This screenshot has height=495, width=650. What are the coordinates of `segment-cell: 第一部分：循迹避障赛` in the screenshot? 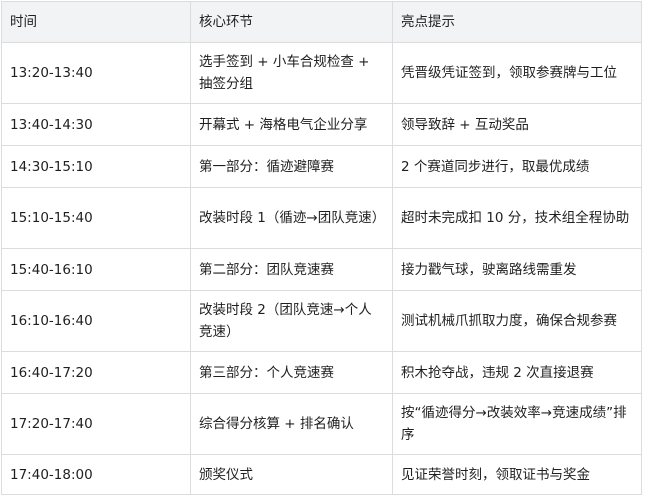 It's located at (291, 166).